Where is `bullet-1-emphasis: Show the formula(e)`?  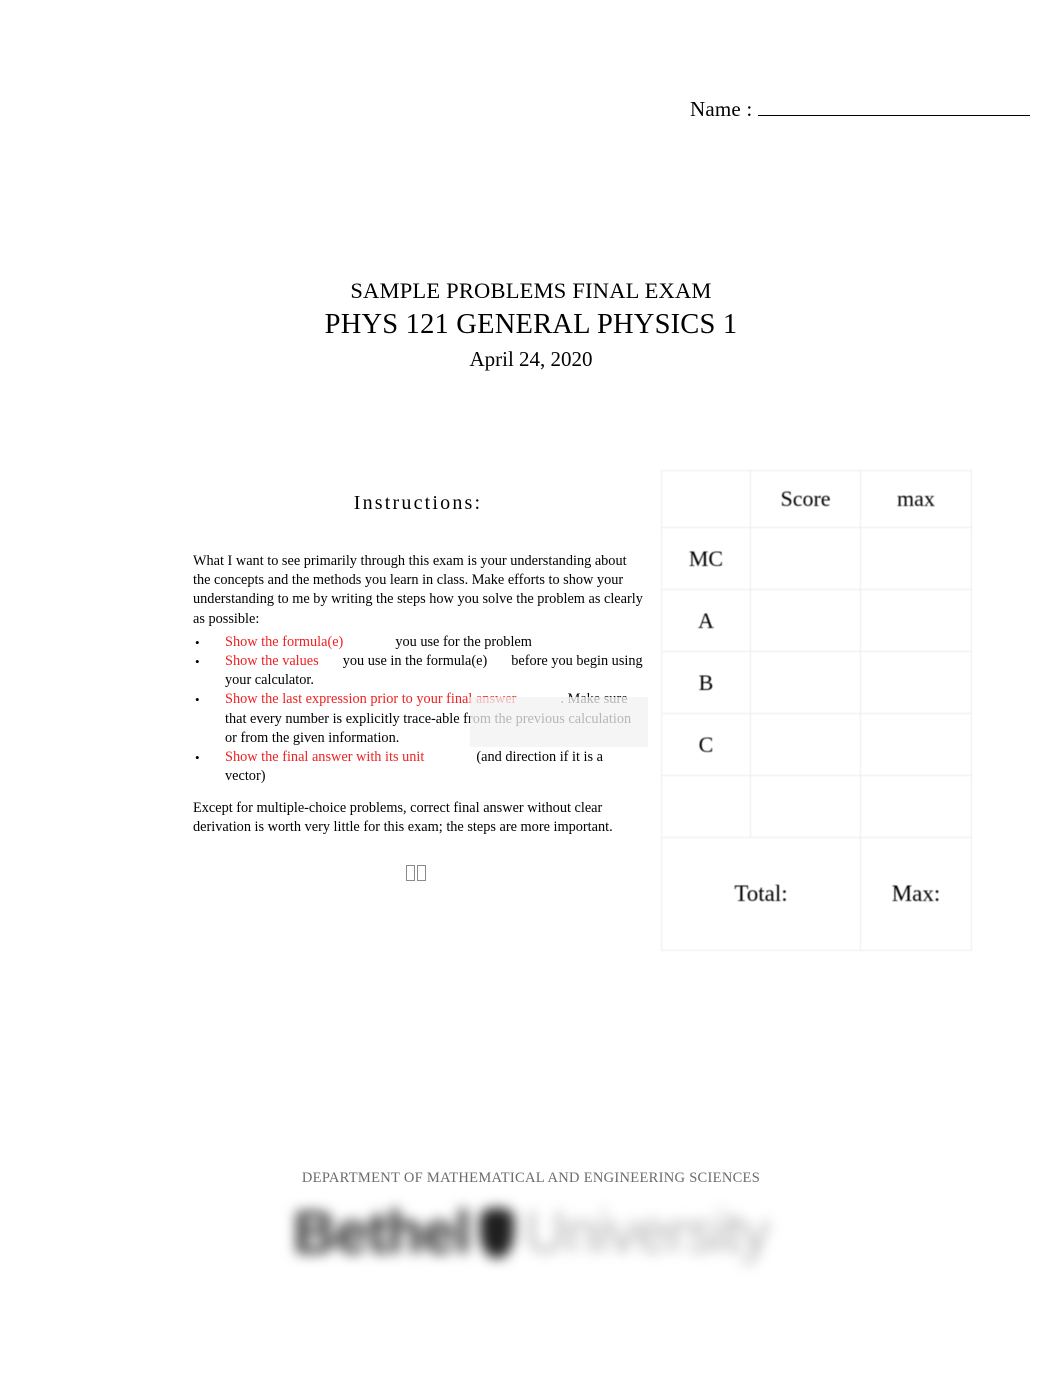
bullet-1-emphasis: Show the formula(e) is located at coordinates (284, 641).